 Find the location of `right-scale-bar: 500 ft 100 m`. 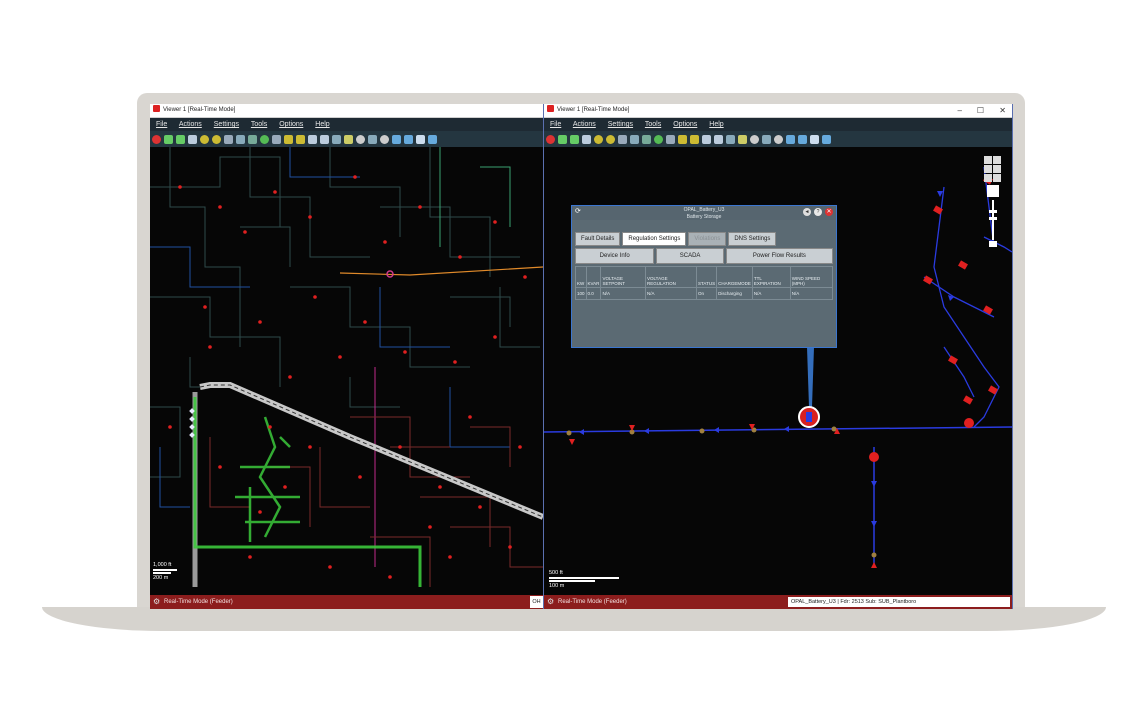

right-scale-bar: 500 ft 100 m is located at coordinates (584, 579).